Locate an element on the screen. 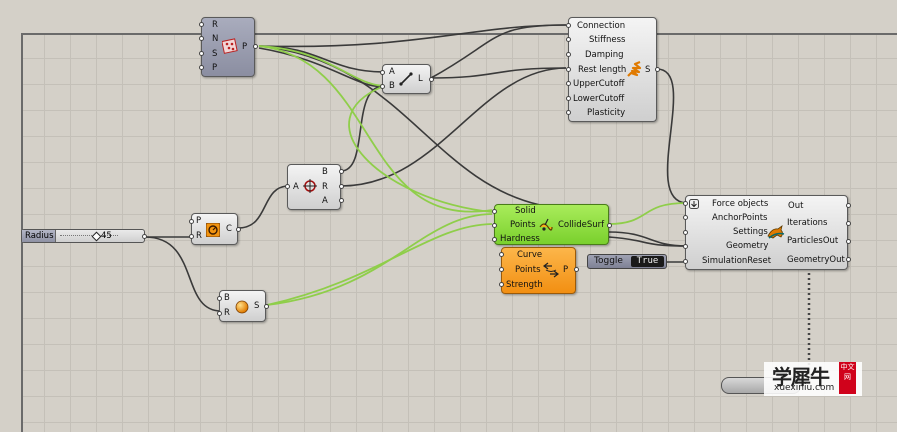  kangaroo-output-iterations: Iterations is located at coordinates (807, 223).